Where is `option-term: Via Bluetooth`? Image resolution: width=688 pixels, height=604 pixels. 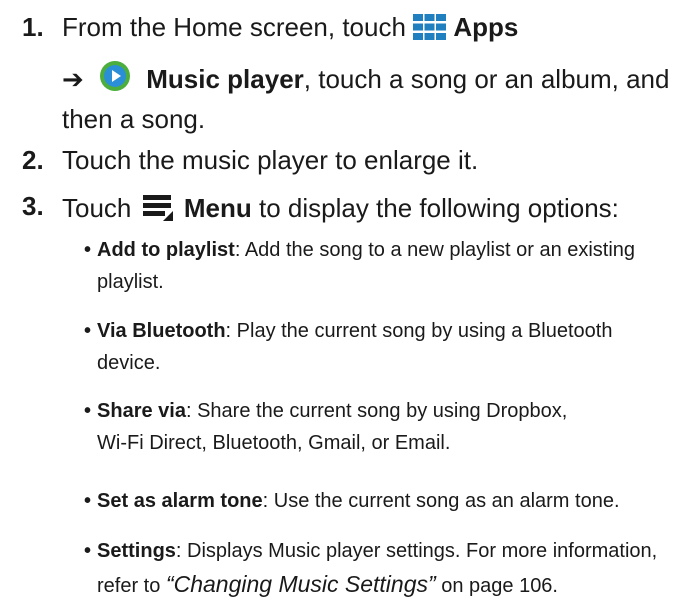 option-term: Via Bluetooth is located at coordinates (161, 331).